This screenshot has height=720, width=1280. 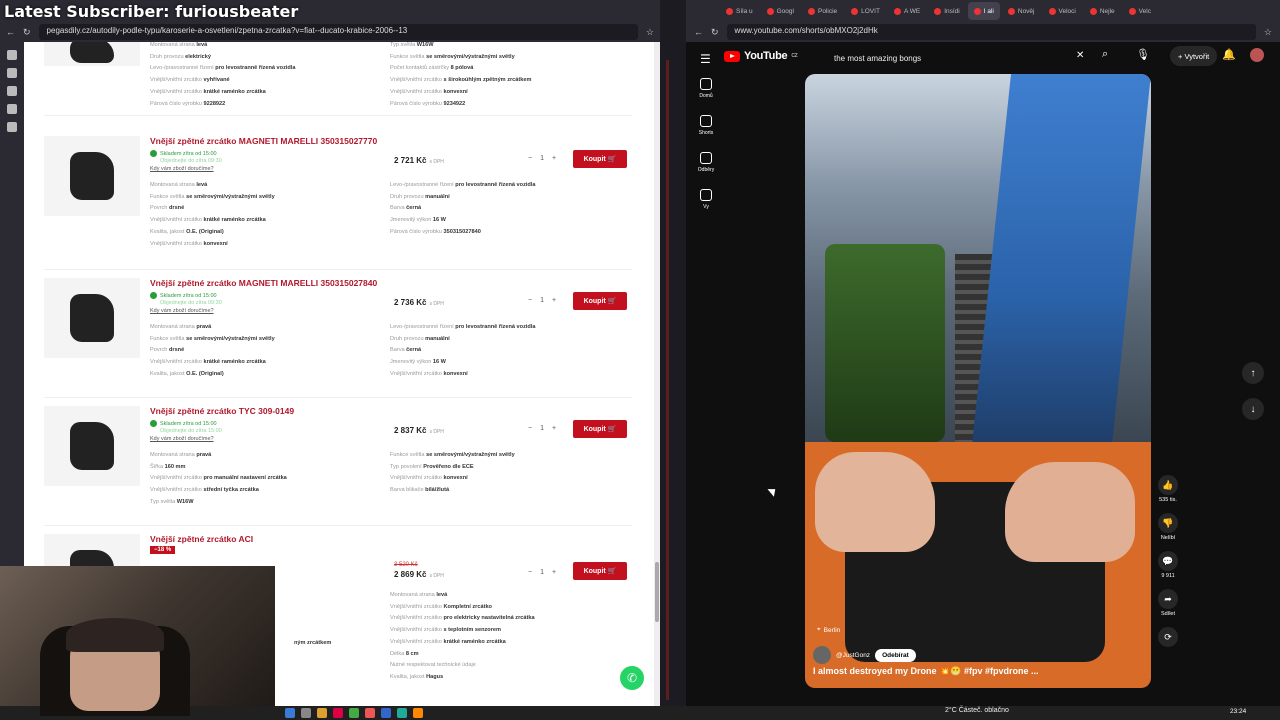 What do you see at coordinates (853, 655) in the screenshot?
I see `channel-name: @JustGonz` at bounding box center [853, 655].